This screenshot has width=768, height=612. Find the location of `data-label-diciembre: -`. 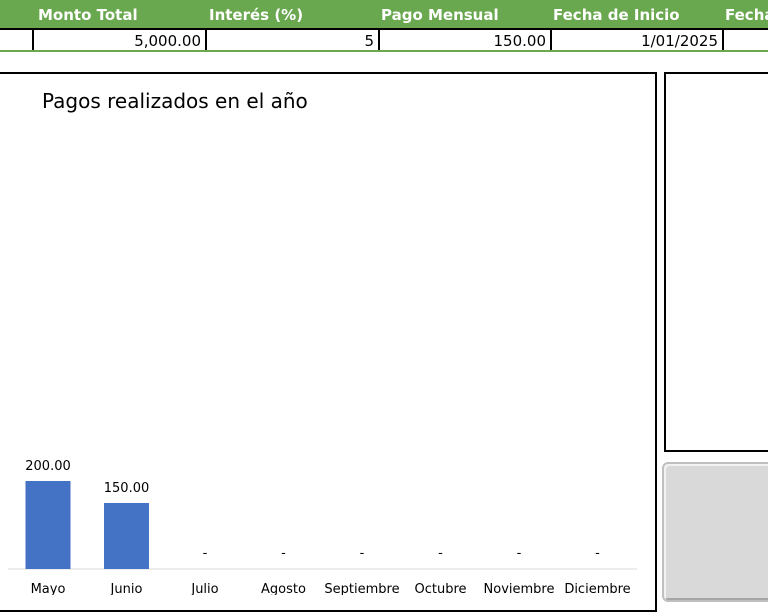

data-label-diciembre: - is located at coordinates (597, 553).